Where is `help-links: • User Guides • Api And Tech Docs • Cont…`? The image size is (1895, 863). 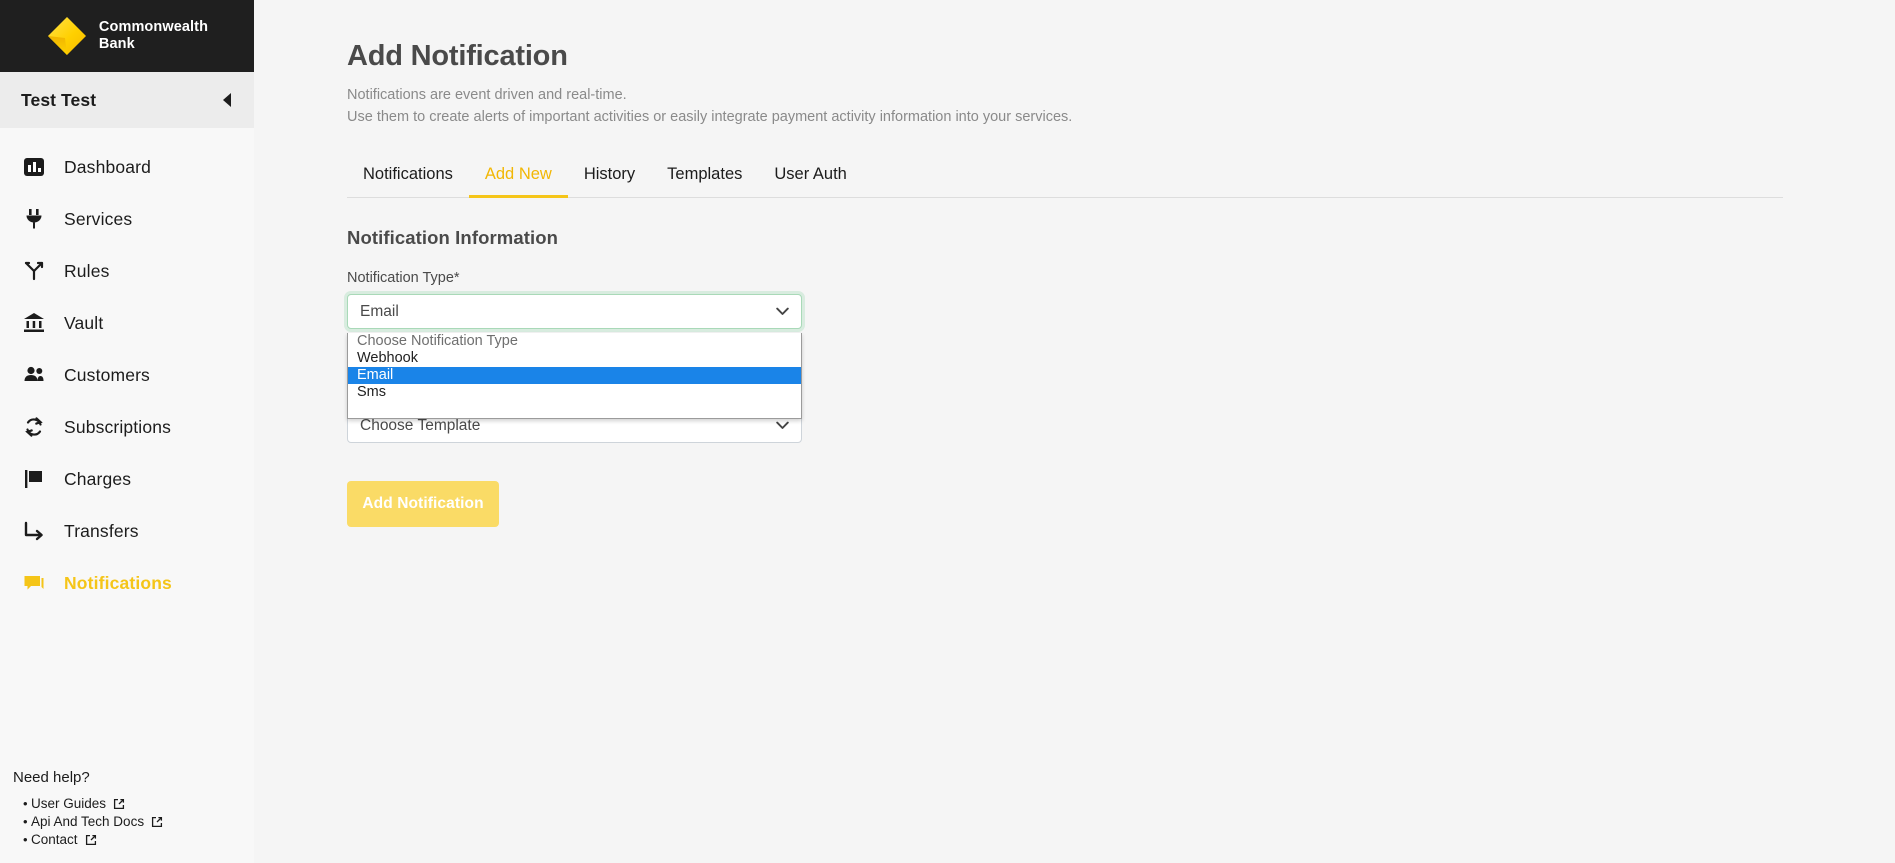
help-links: • User Guides • Api And Tech Docs • Cont… is located at coordinates (122, 821).